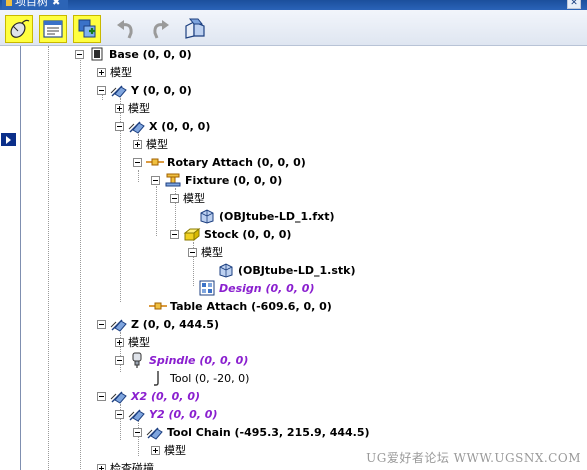 This screenshot has width=587, height=470. I want to click on tool-icon, so click(158, 378).